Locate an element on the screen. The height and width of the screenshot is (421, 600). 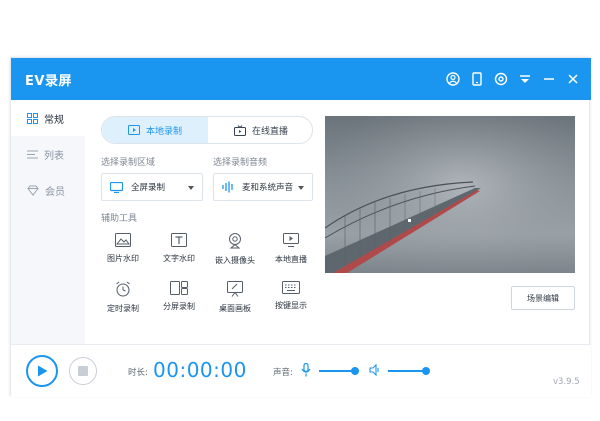
phone-icon is located at coordinates (477, 79).